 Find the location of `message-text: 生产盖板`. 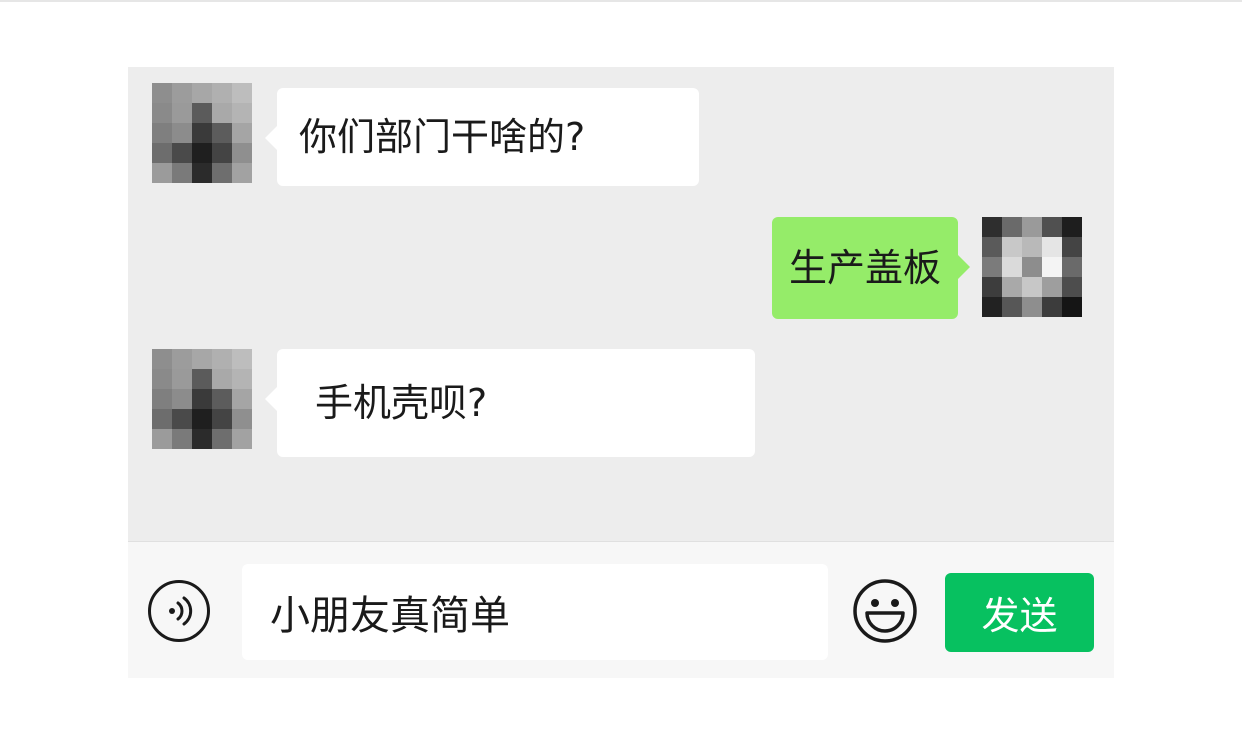

message-text: 生产盖板 is located at coordinates (864, 268).